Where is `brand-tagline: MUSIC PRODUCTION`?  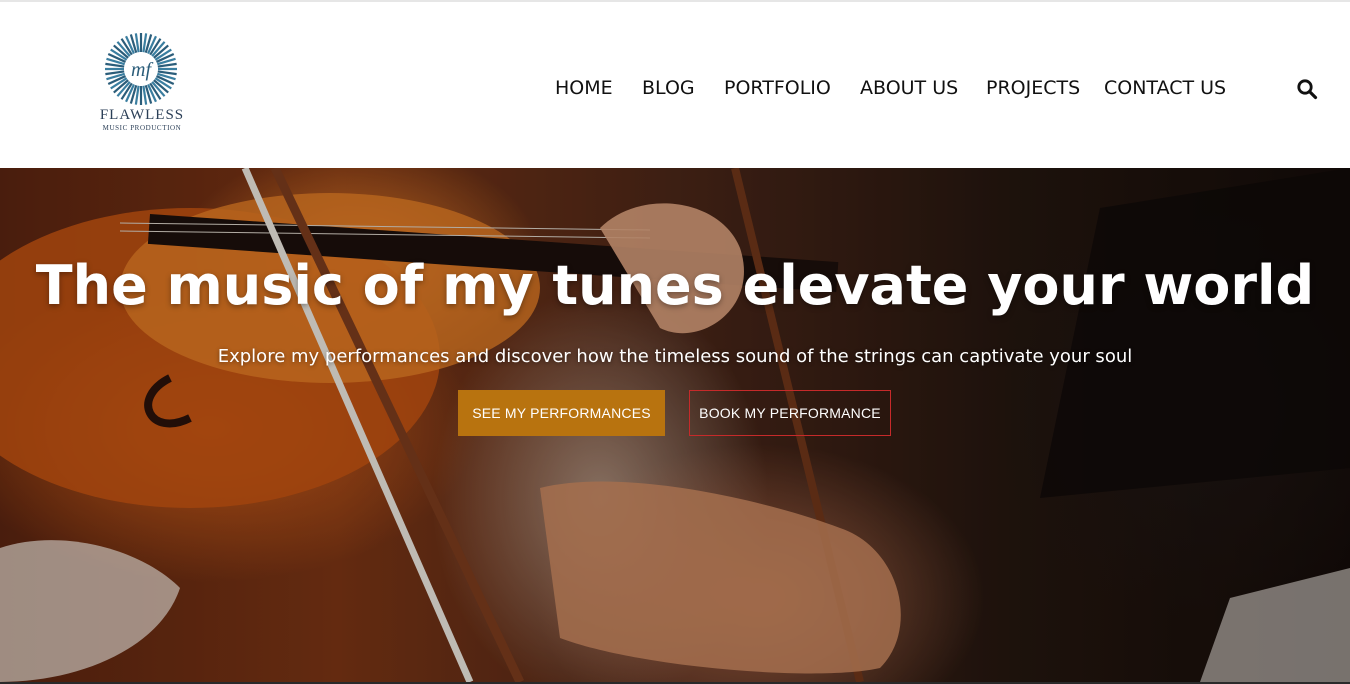
brand-tagline: MUSIC PRODUCTION is located at coordinates (142, 128).